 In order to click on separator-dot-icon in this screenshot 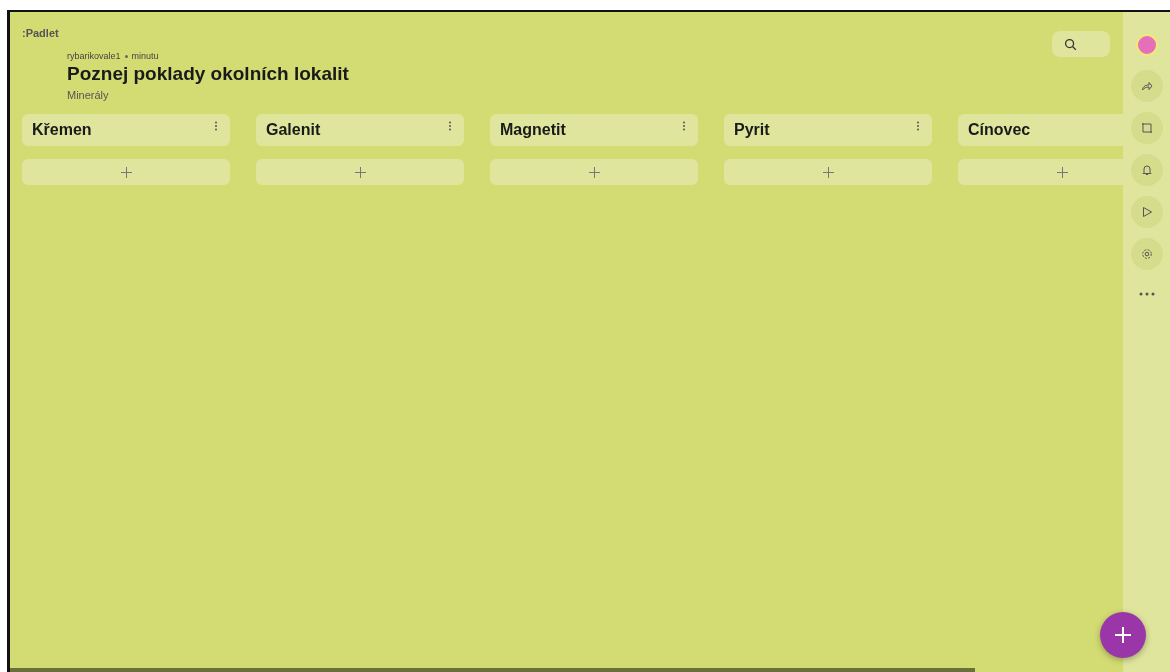, I will do `click(126, 56)`.